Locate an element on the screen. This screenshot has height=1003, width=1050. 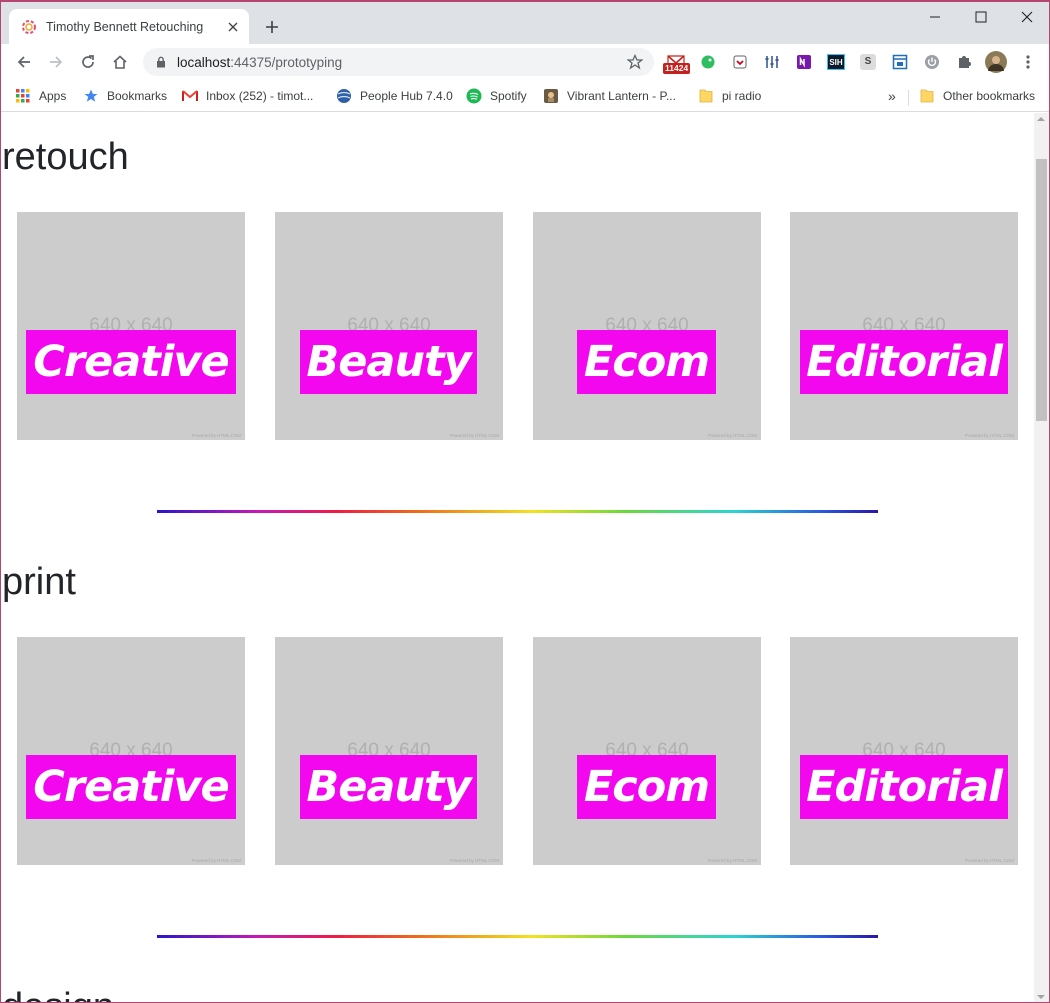
url-path: :44375/prototyping is located at coordinates (286, 62).